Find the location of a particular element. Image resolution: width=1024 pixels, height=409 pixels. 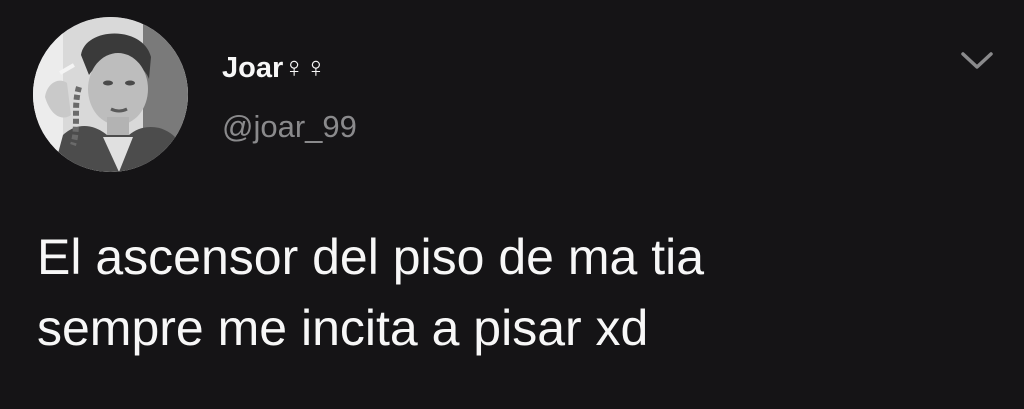

avatar is located at coordinates (110, 94).